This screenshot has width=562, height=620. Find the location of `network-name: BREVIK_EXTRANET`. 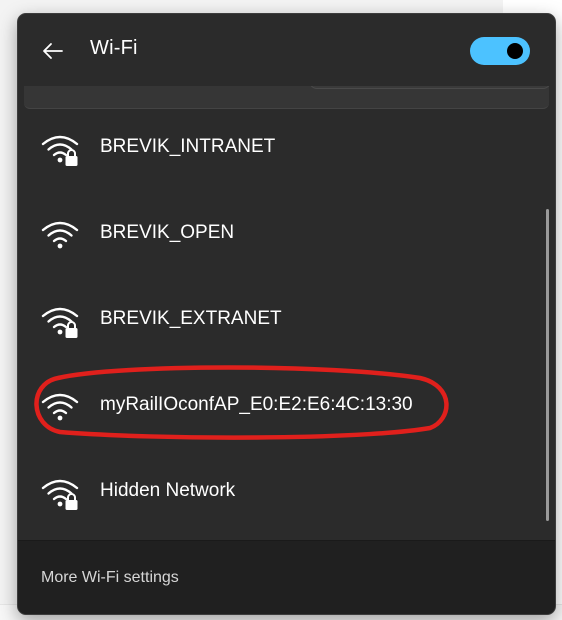

network-name: BREVIK_EXTRANET is located at coordinates (191, 318).